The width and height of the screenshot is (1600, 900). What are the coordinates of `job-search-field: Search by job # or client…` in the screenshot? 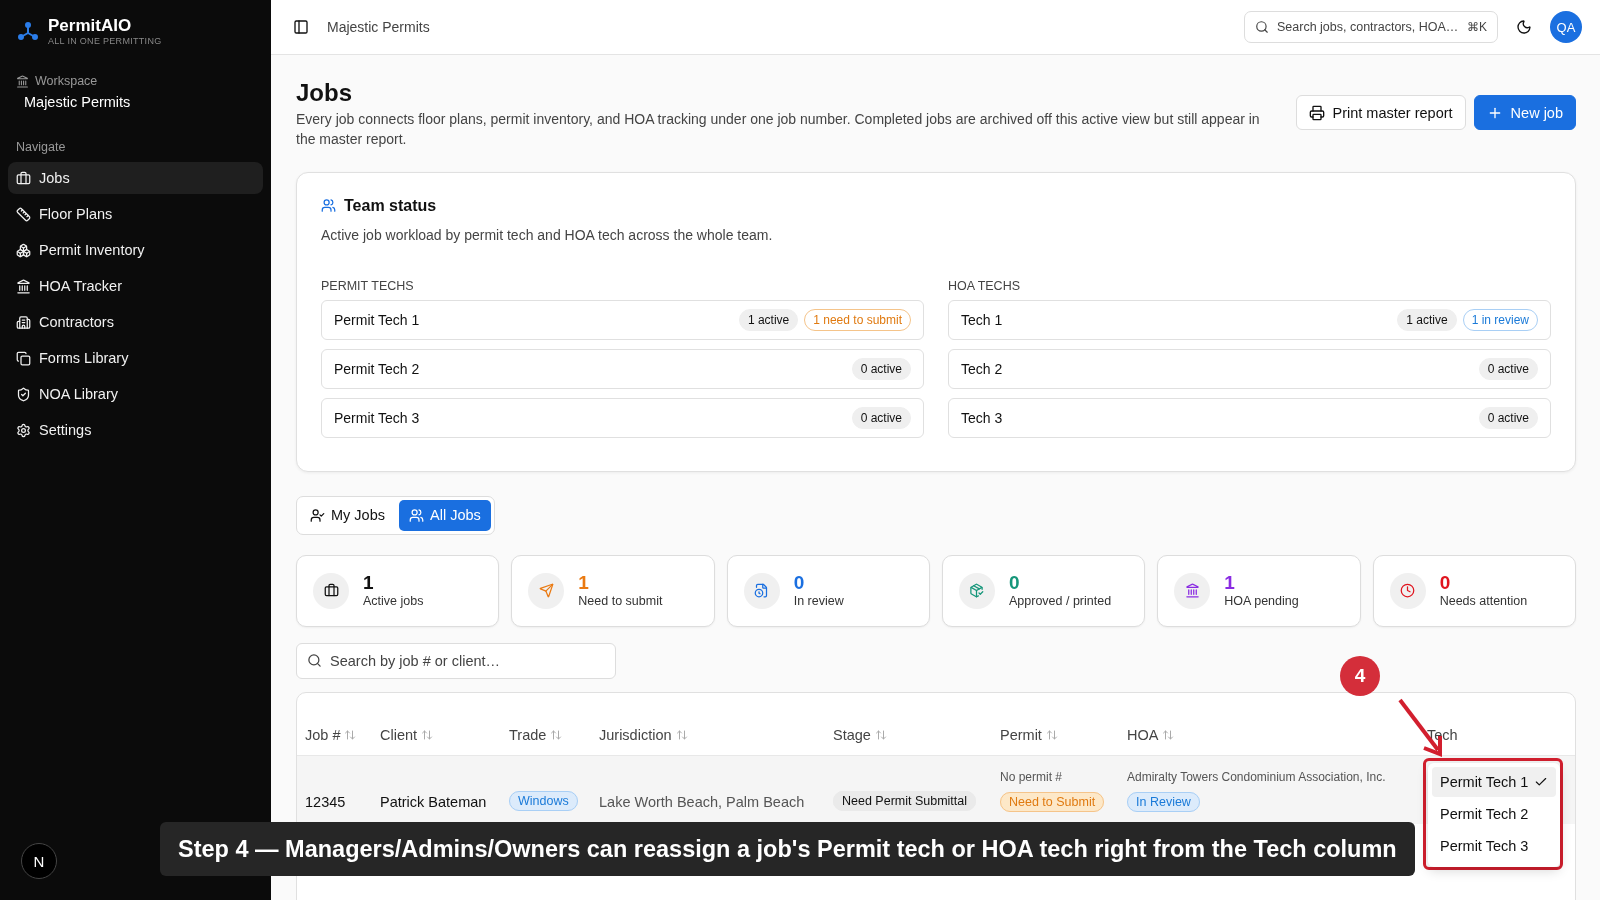 It's located at (456, 660).